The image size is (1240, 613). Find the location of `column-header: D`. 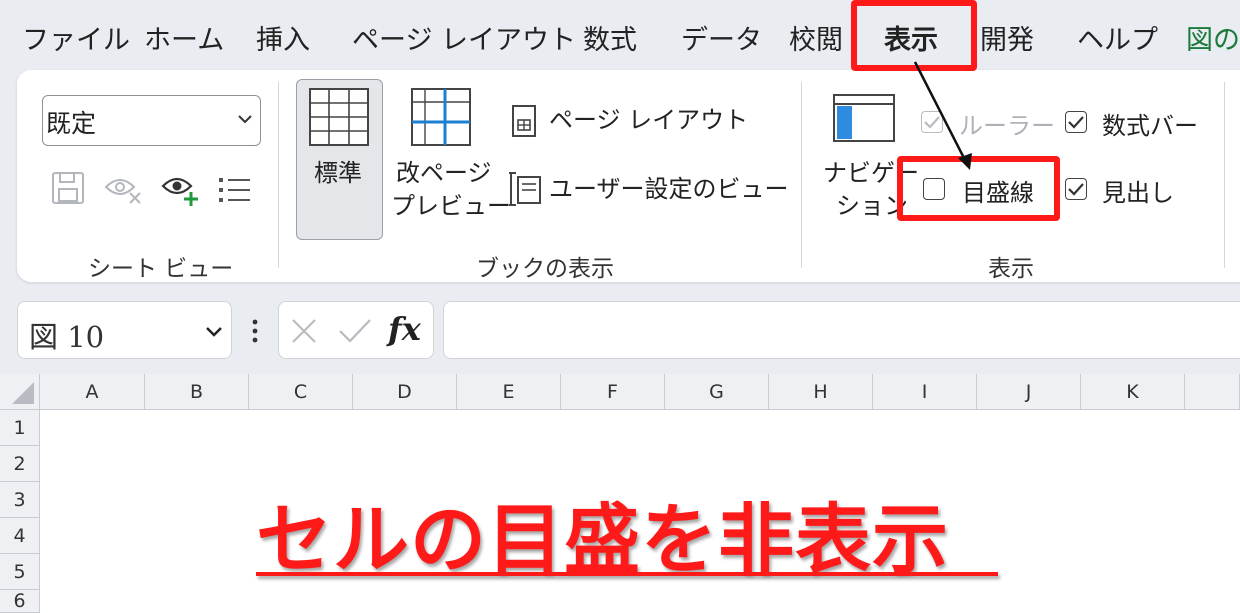

column-header: D is located at coordinates (405, 392).